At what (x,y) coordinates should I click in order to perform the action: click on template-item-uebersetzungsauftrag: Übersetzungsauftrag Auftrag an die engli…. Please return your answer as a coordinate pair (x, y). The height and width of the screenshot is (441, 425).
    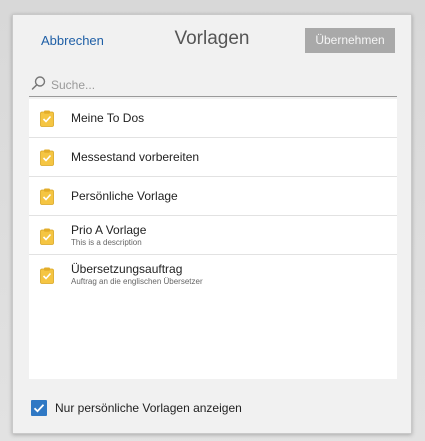
    Looking at the image, I should click on (213, 274).